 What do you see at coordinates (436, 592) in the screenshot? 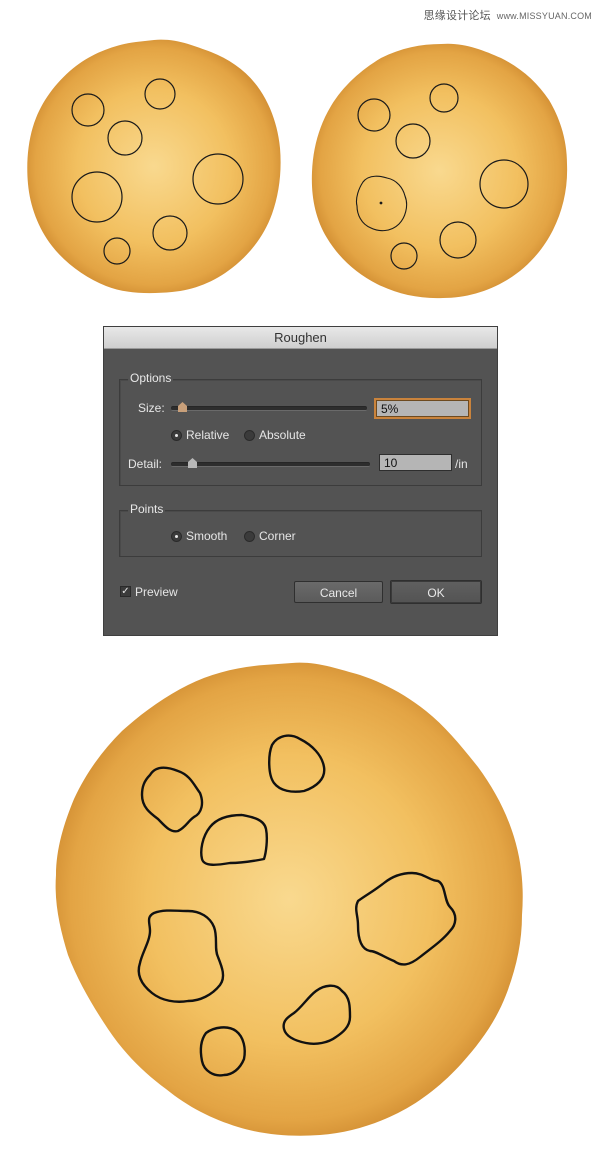
I see `ok-button: OK` at bounding box center [436, 592].